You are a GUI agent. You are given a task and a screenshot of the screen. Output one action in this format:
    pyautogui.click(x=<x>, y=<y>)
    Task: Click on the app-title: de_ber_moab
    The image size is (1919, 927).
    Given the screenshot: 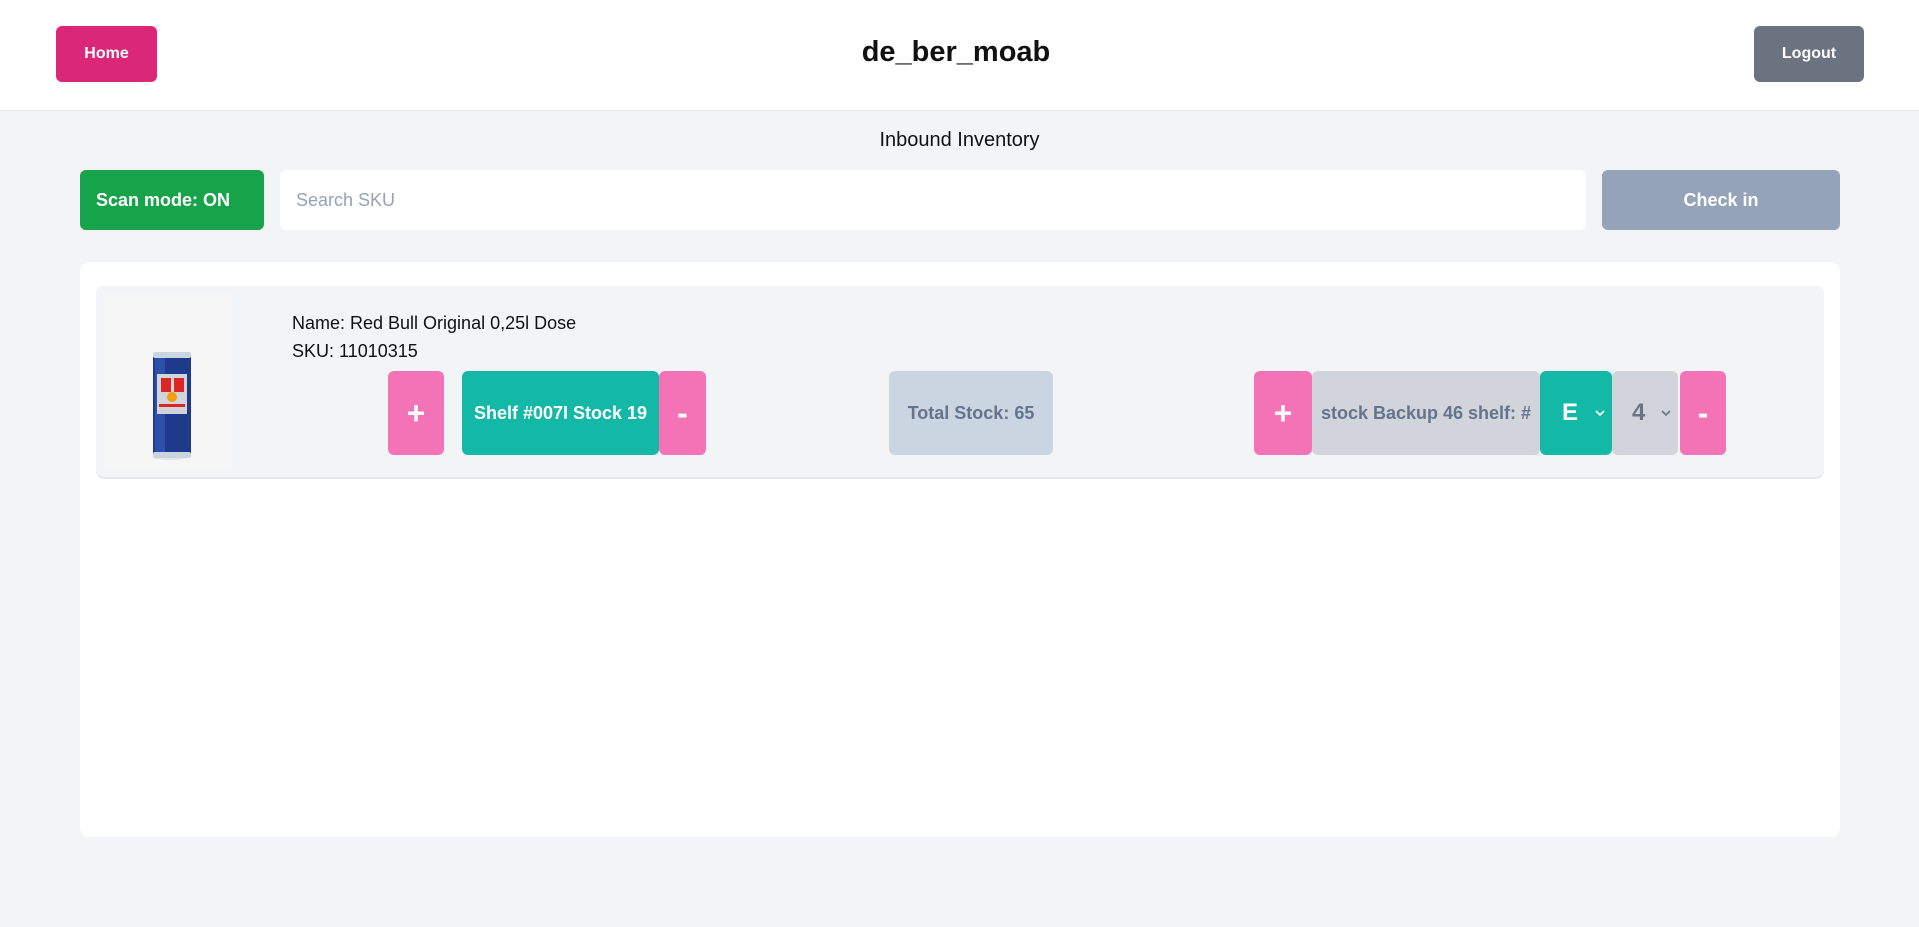 What is the action you would take?
    pyautogui.click(x=956, y=52)
    